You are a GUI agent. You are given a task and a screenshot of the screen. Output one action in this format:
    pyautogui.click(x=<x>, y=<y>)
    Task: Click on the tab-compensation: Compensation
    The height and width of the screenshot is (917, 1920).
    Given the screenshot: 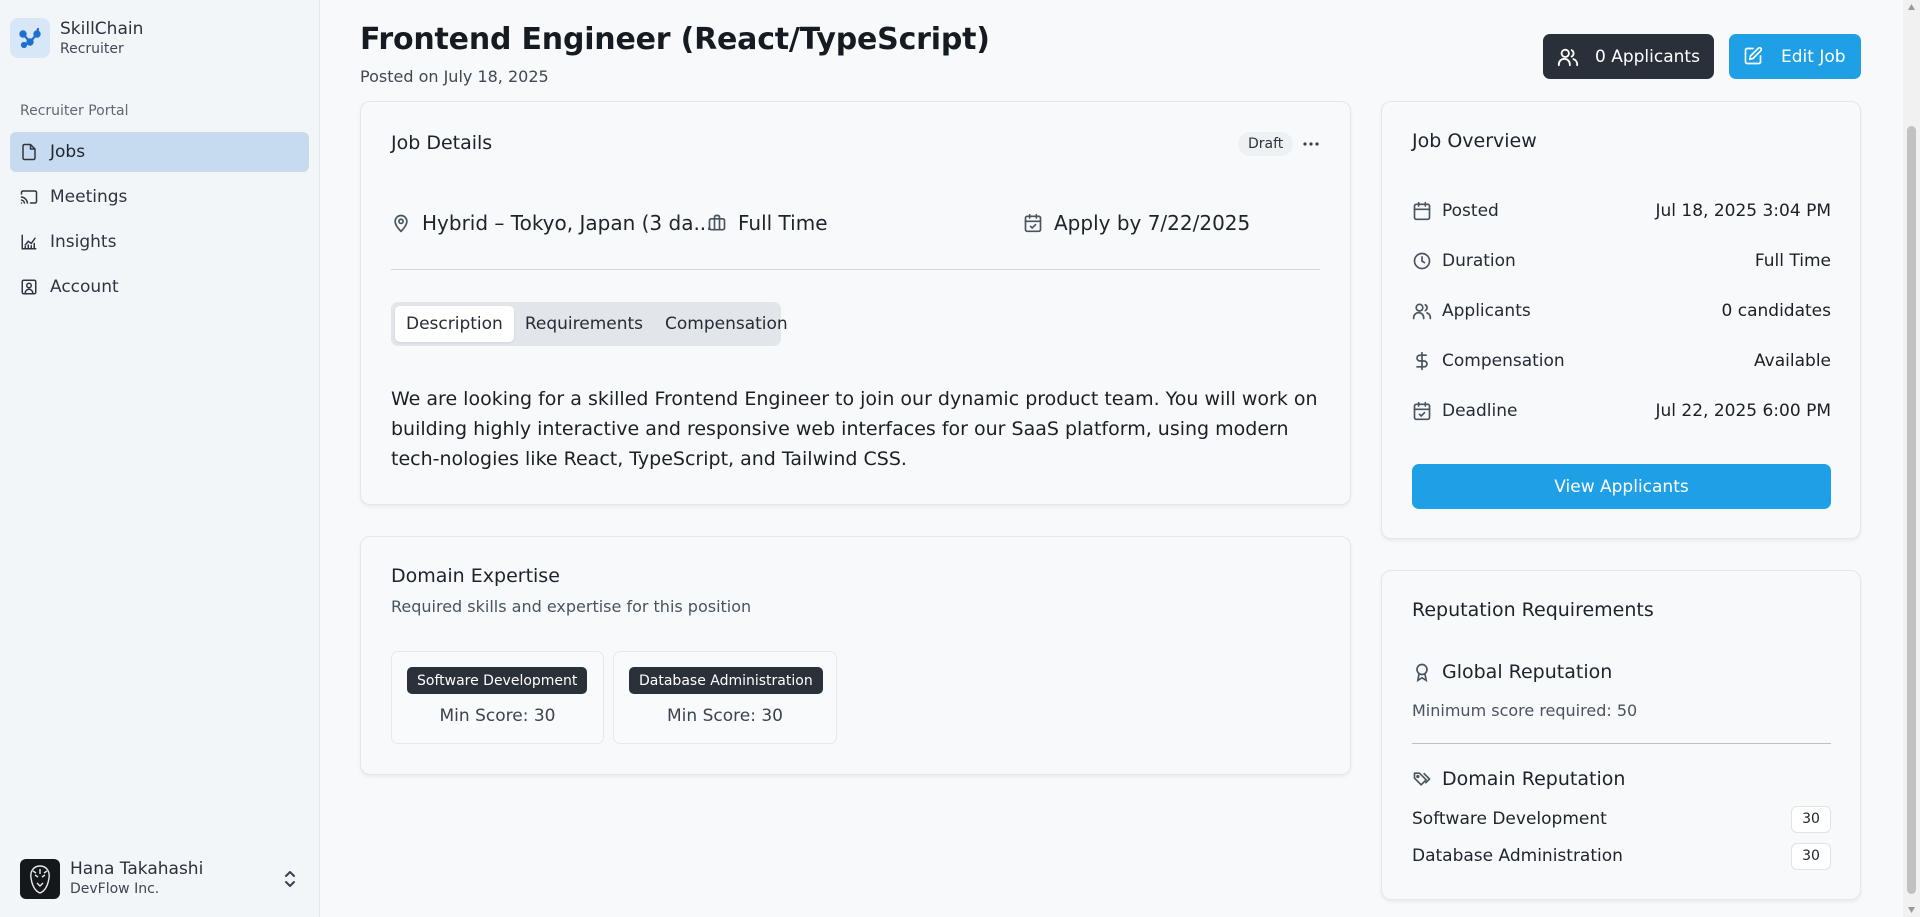 What is the action you would take?
    pyautogui.click(x=726, y=324)
    